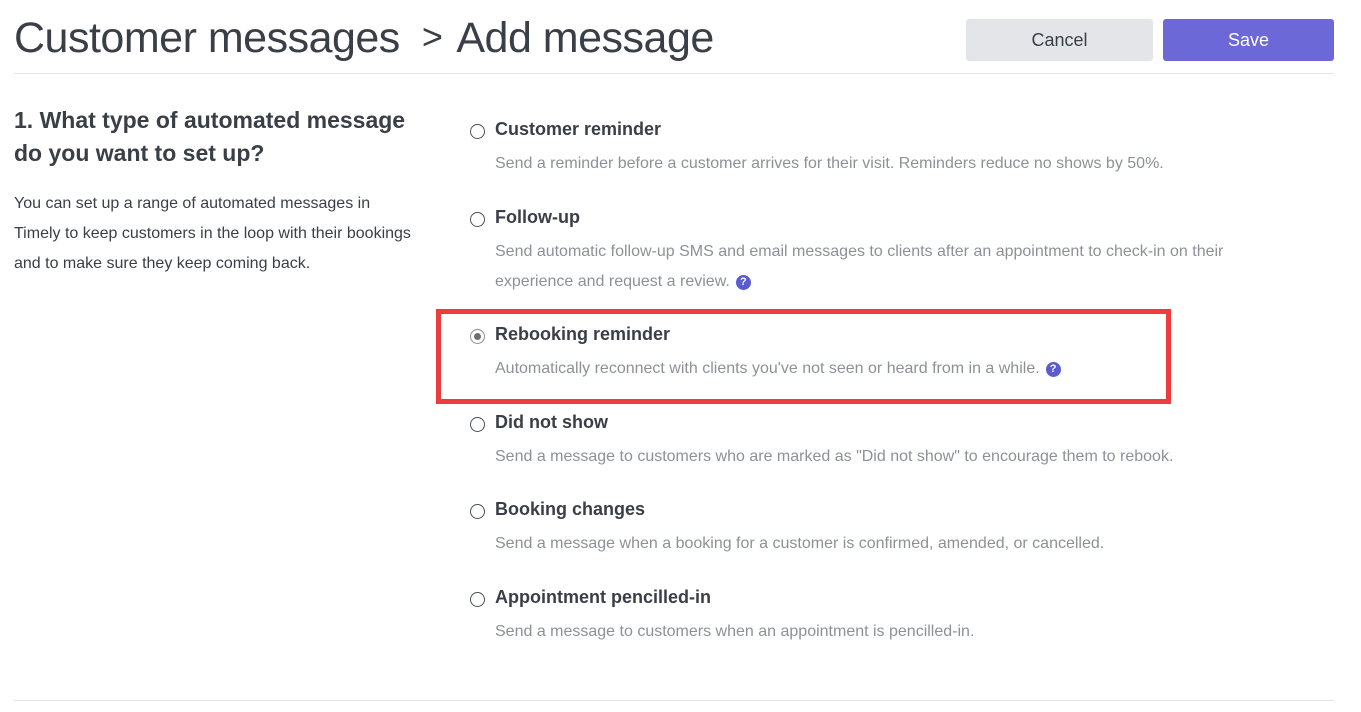 This screenshot has width=1361, height=712. I want to click on option-label: Booking changes, so click(570, 509).